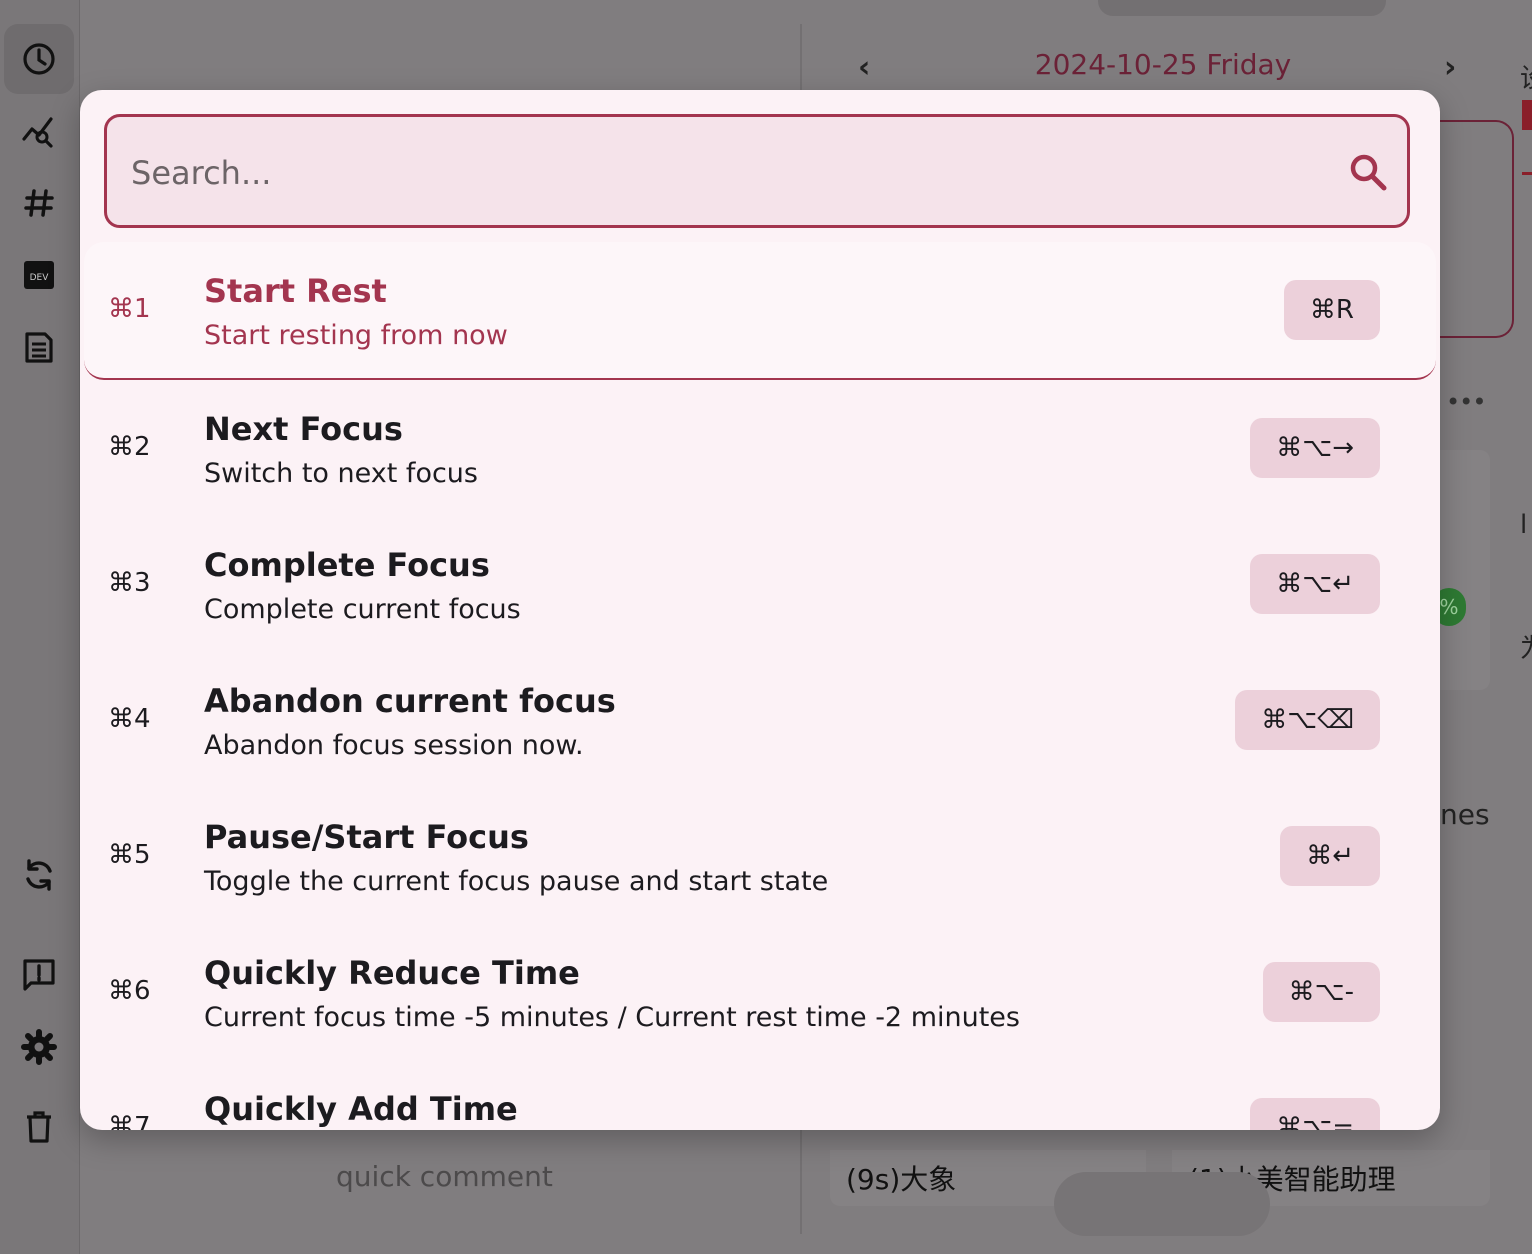 Image resolution: width=1532 pixels, height=1254 pixels. Describe the element at coordinates (356, 335) in the screenshot. I see `command-description: Start resting from now` at that location.